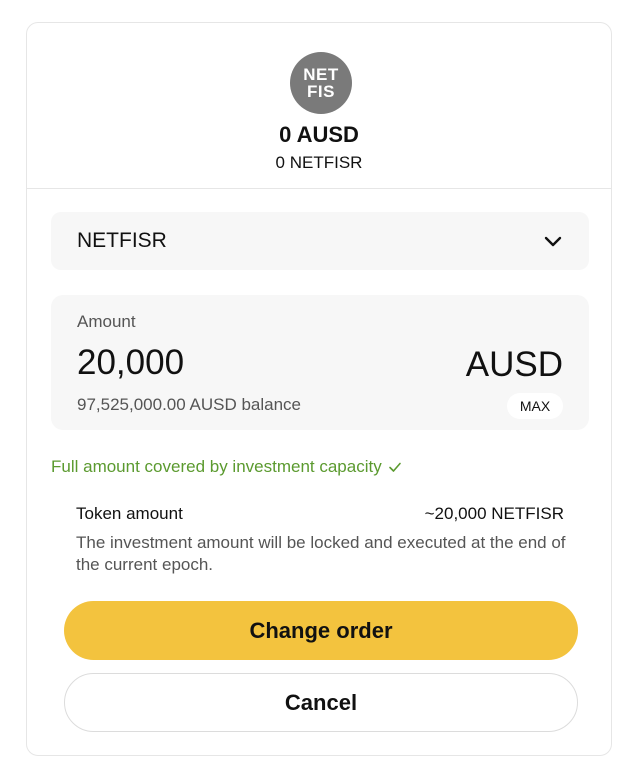 The height and width of the screenshot is (782, 642). I want to click on position-token-amount: 0 NETFISR, so click(319, 162).